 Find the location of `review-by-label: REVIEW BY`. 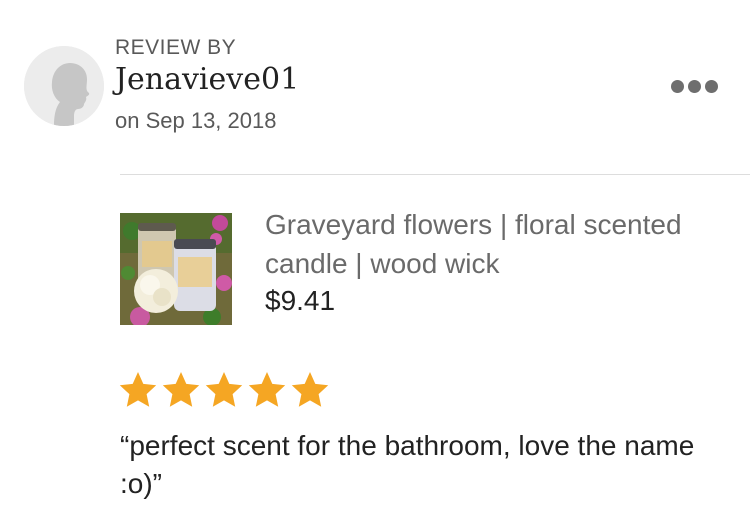

review-by-label: REVIEW BY is located at coordinates (176, 47).